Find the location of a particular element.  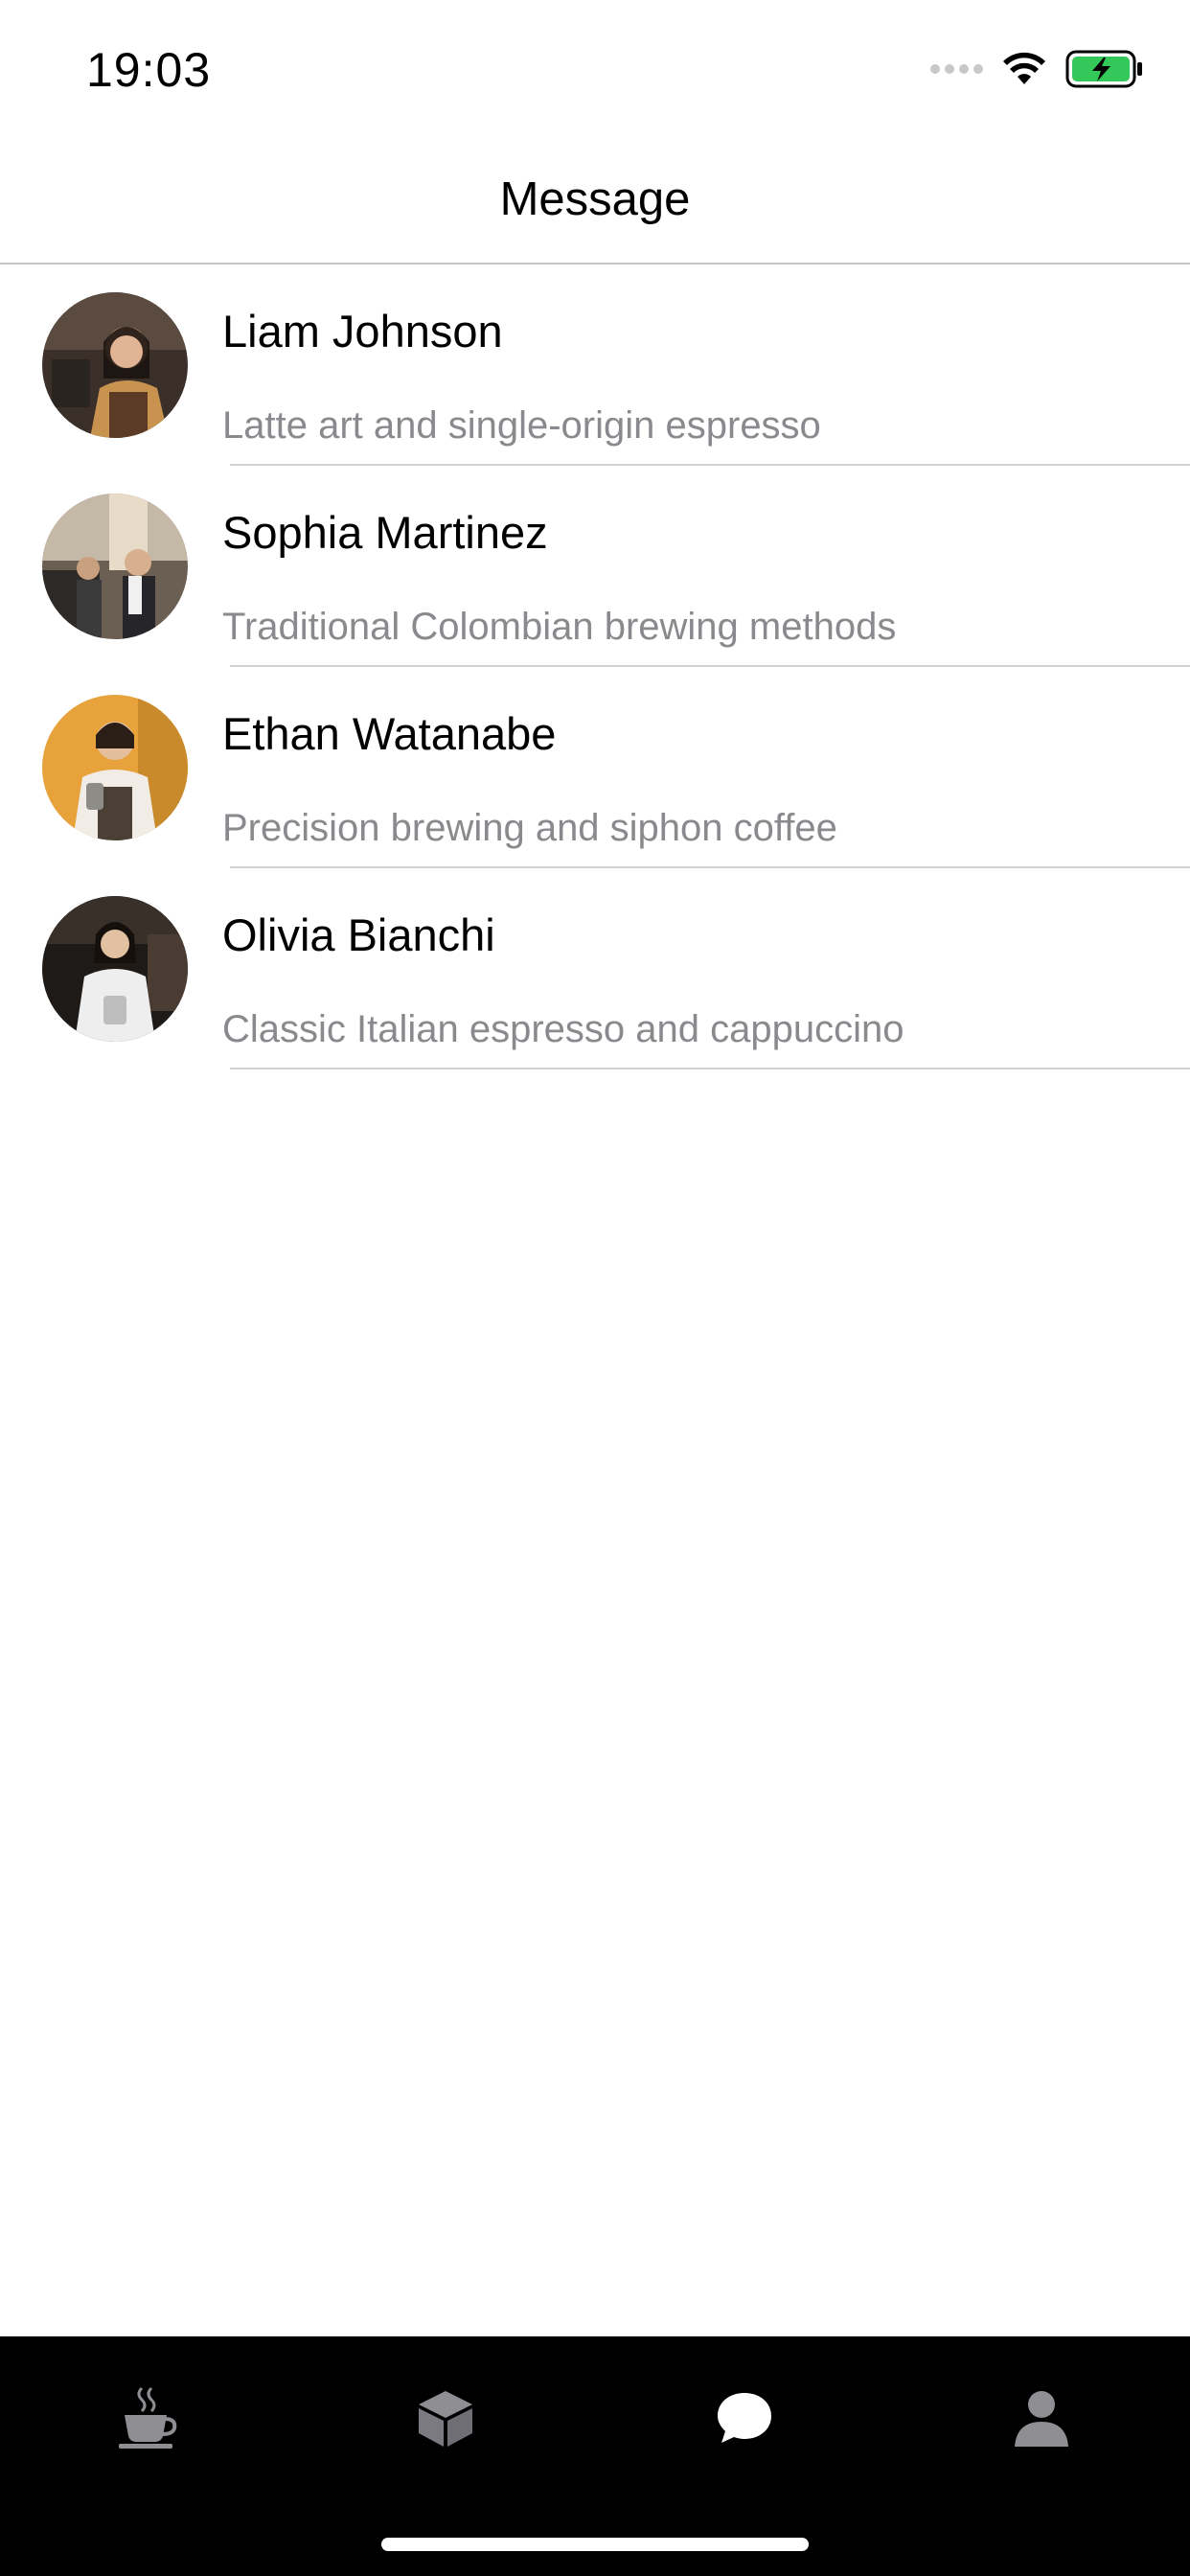

tab-profile is located at coordinates (1041, 2418).